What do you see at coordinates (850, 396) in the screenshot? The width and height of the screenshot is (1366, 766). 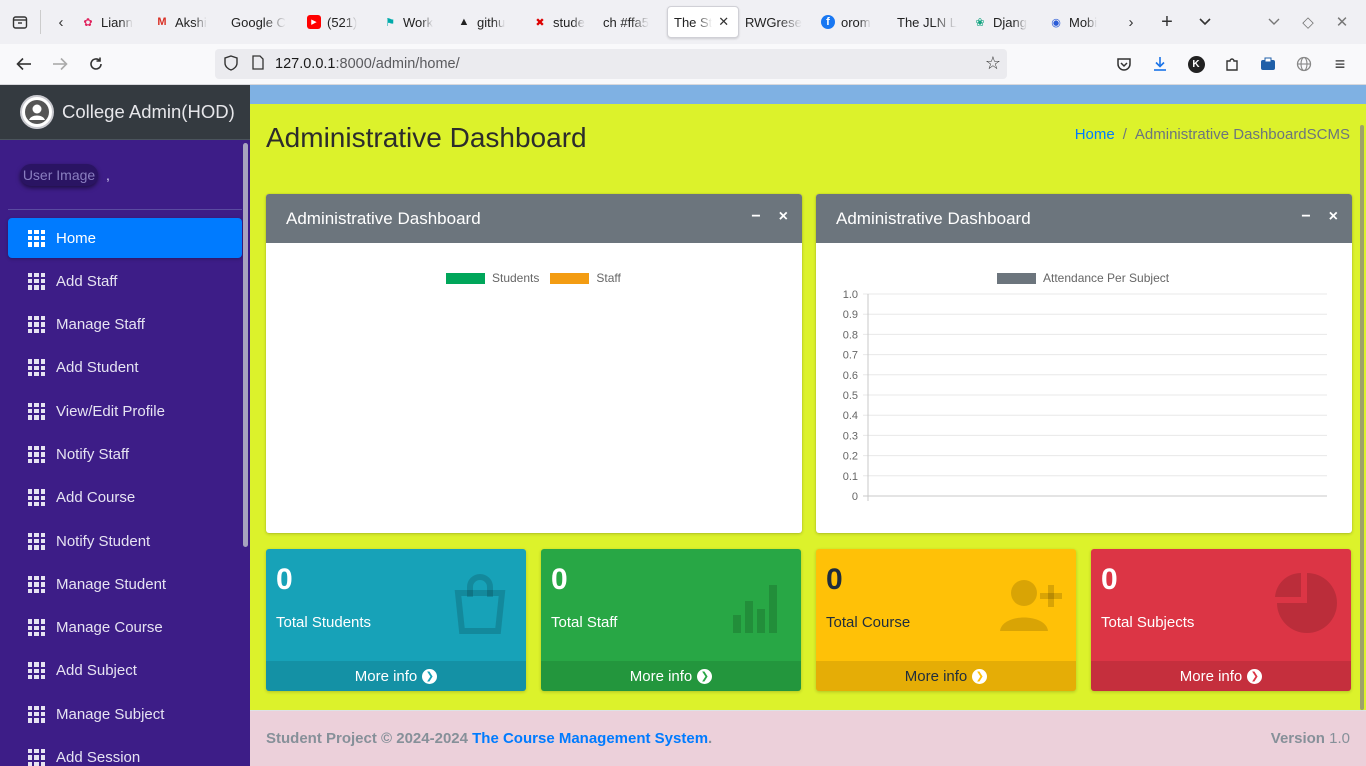 I see `y-tick-label: 0.5` at bounding box center [850, 396].